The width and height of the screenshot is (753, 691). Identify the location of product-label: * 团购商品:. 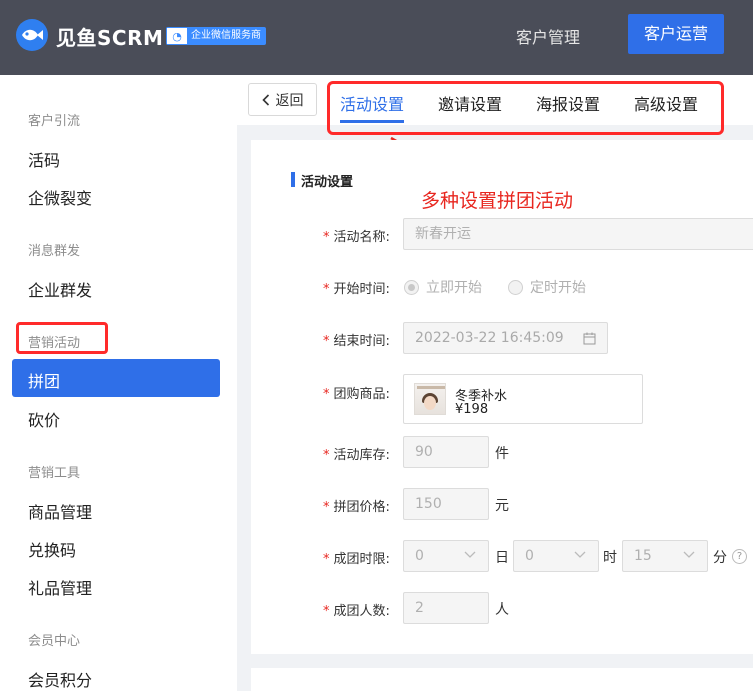
(356, 394).